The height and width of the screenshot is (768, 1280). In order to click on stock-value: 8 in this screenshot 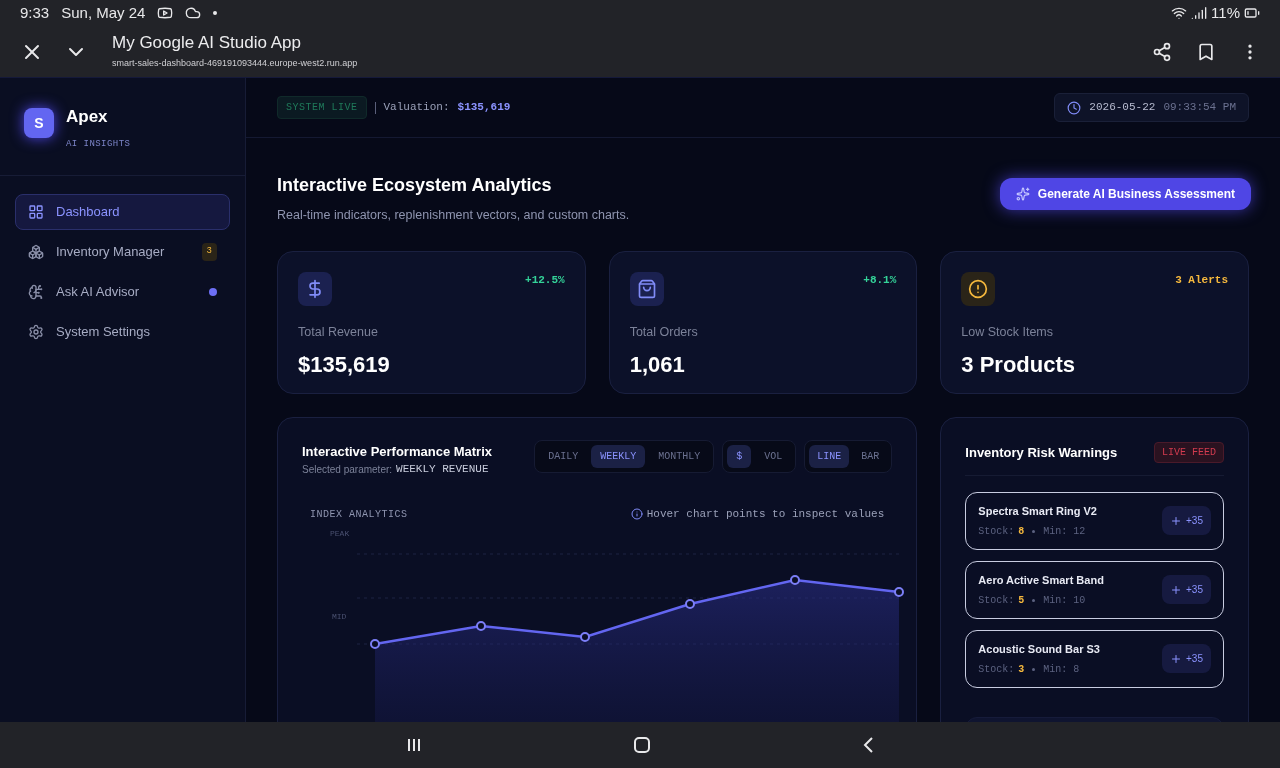, I will do `click(1021, 532)`.